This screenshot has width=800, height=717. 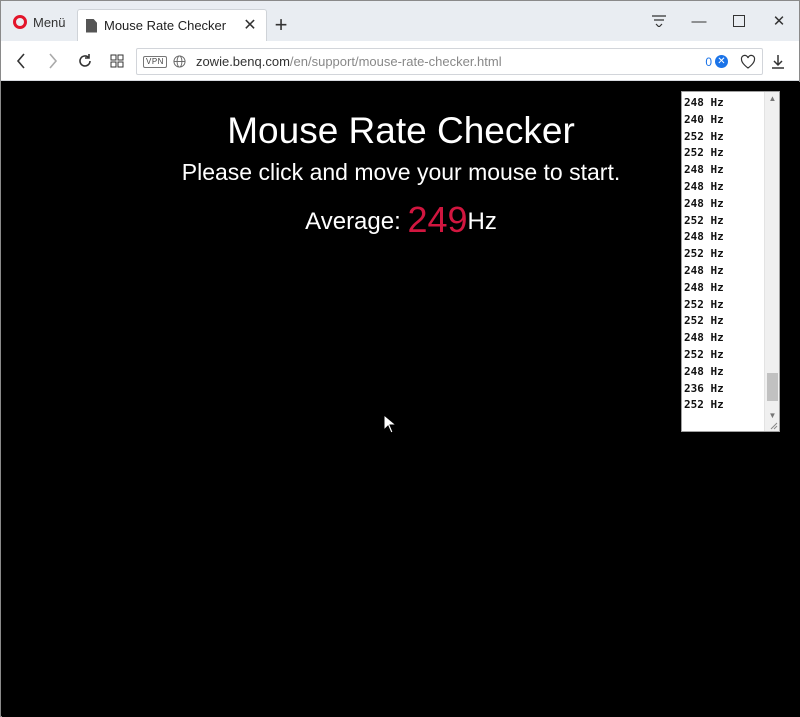 What do you see at coordinates (390, 424) in the screenshot?
I see `mouse-cursor-icon` at bounding box center [390, 424].